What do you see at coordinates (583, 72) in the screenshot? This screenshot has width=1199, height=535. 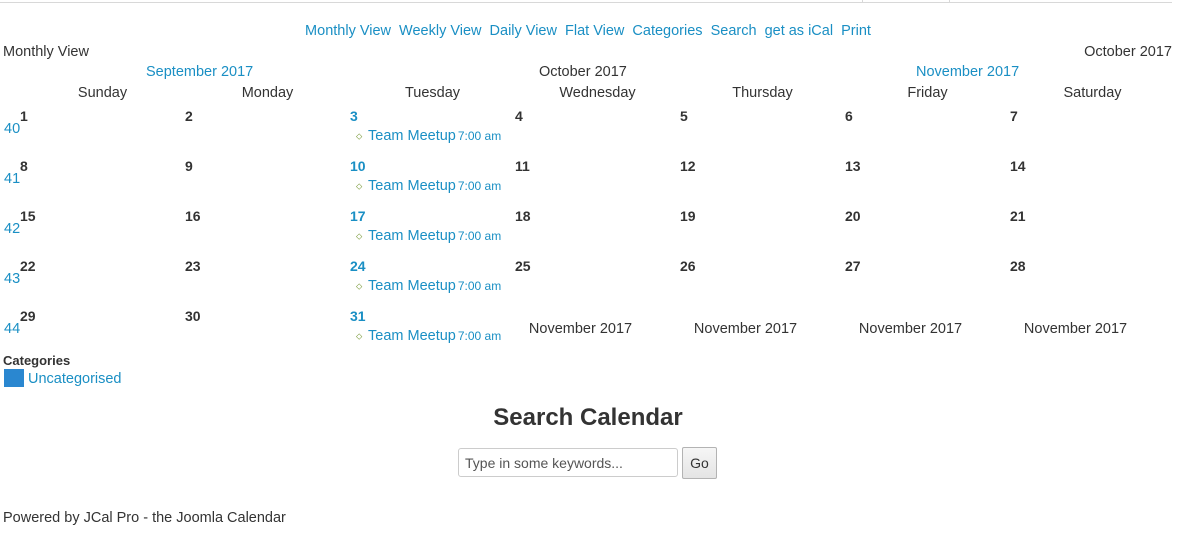 I see `center-month-title: October 2017` at bounding box center [583, 72].